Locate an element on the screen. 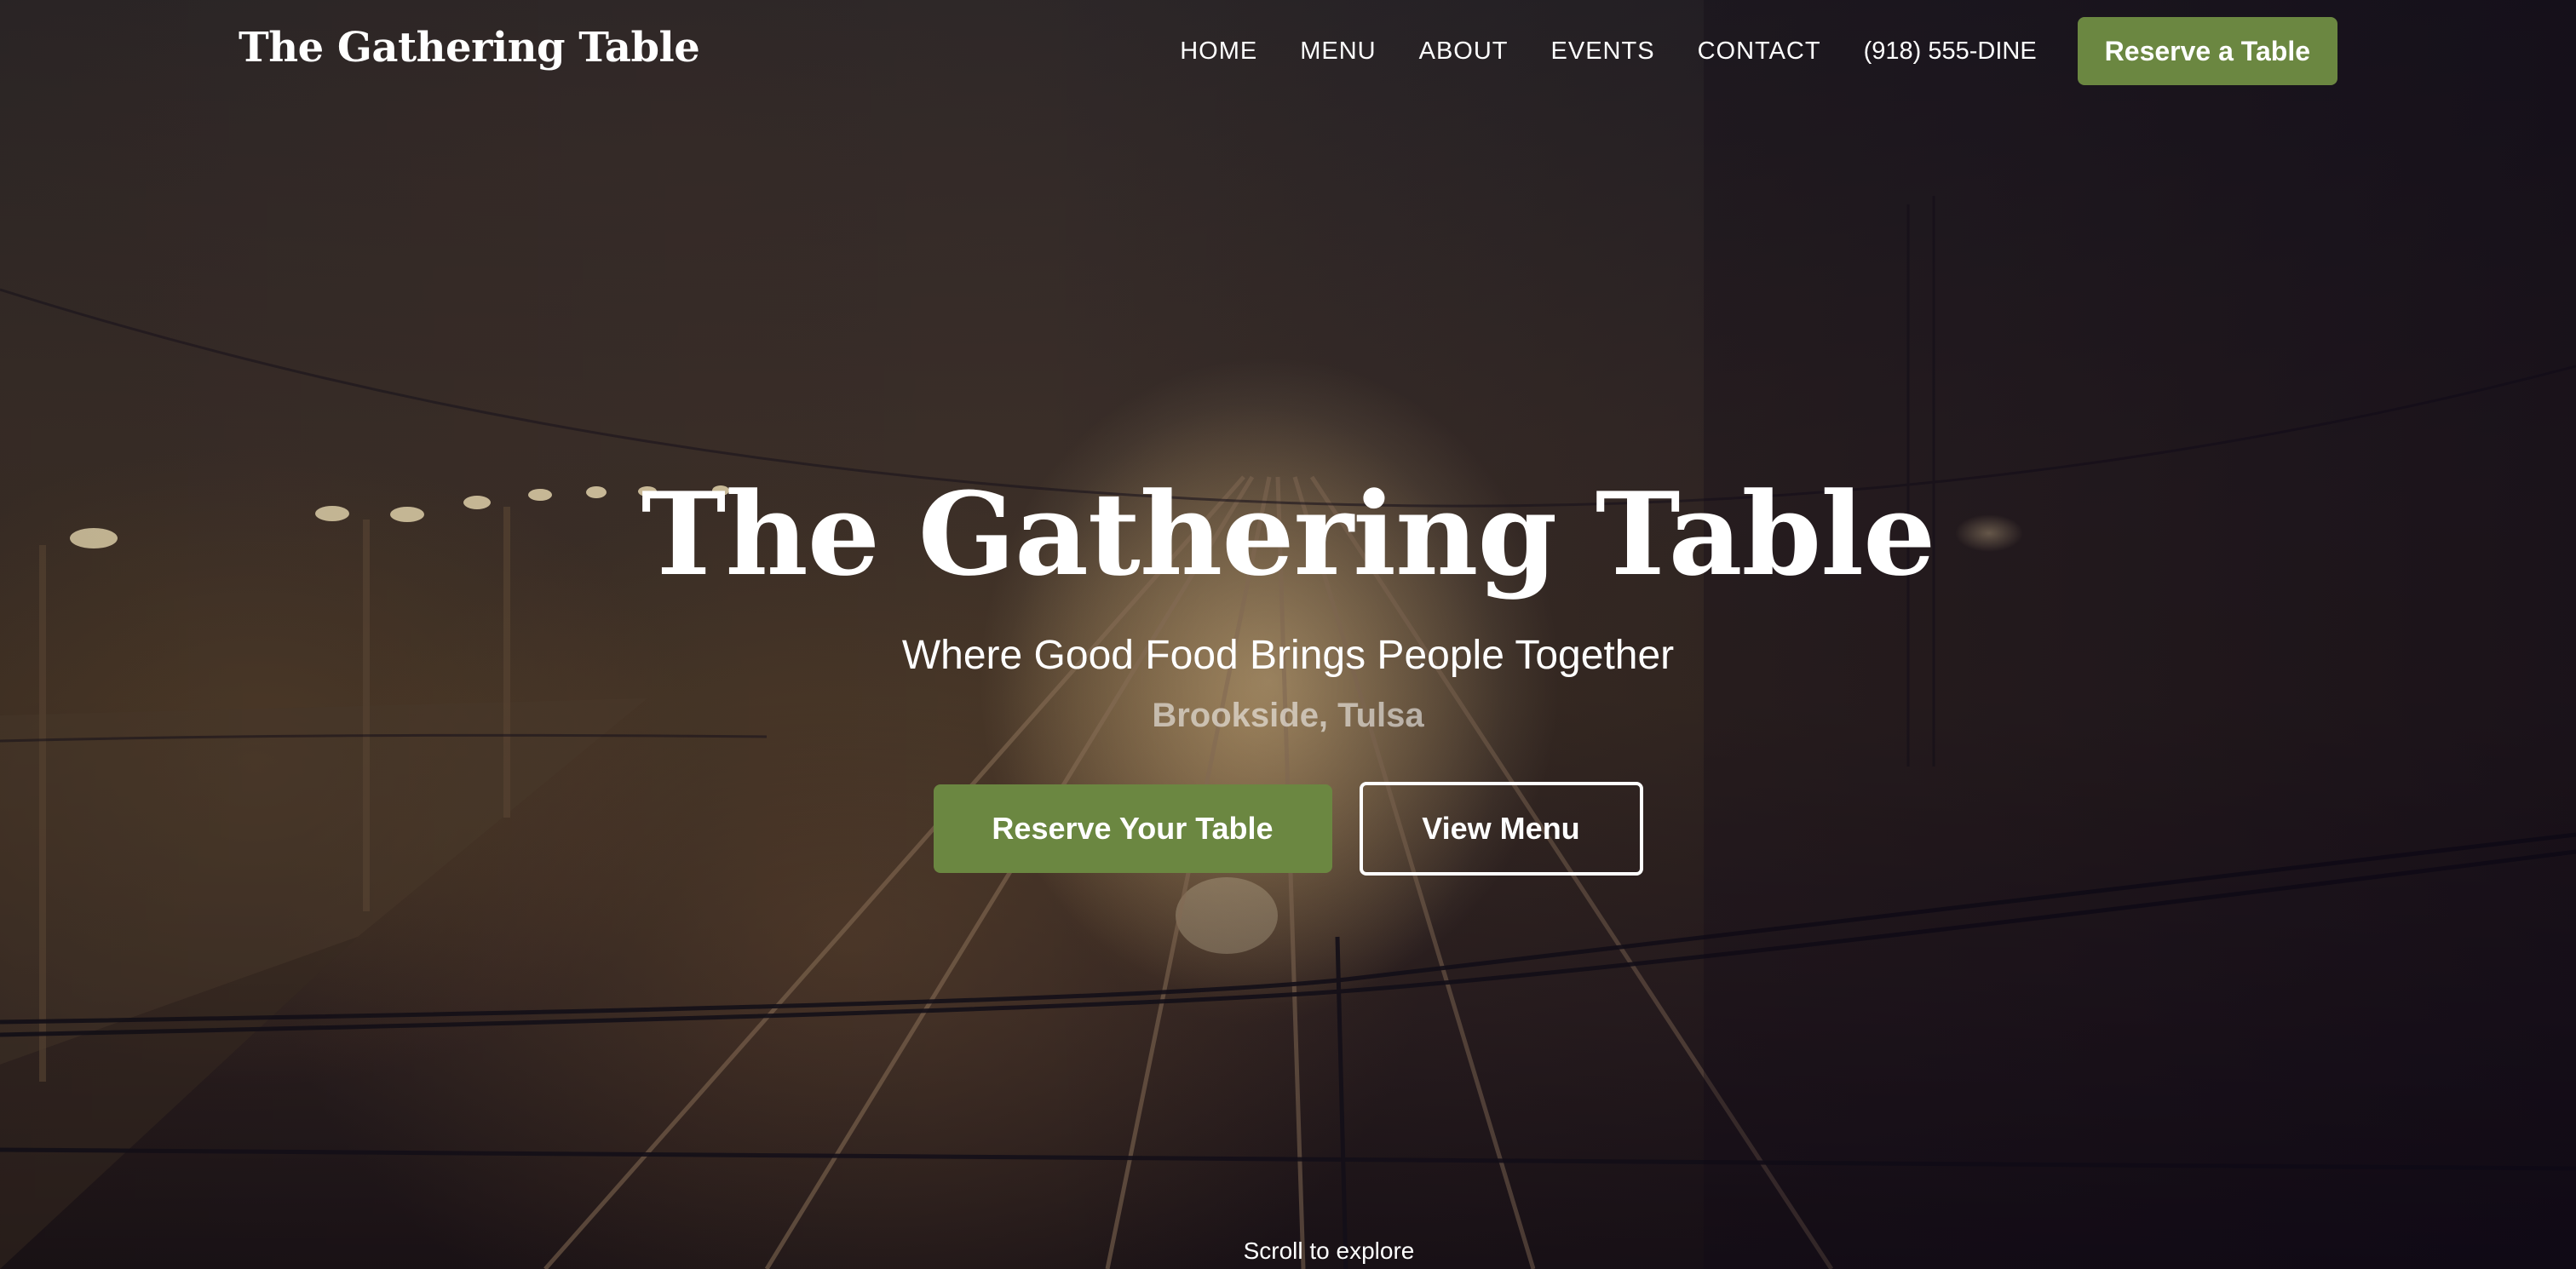 This screenshot has width=2576, height=1269. nav-link-events: EVENTS is located at coordinates (1603, 51).